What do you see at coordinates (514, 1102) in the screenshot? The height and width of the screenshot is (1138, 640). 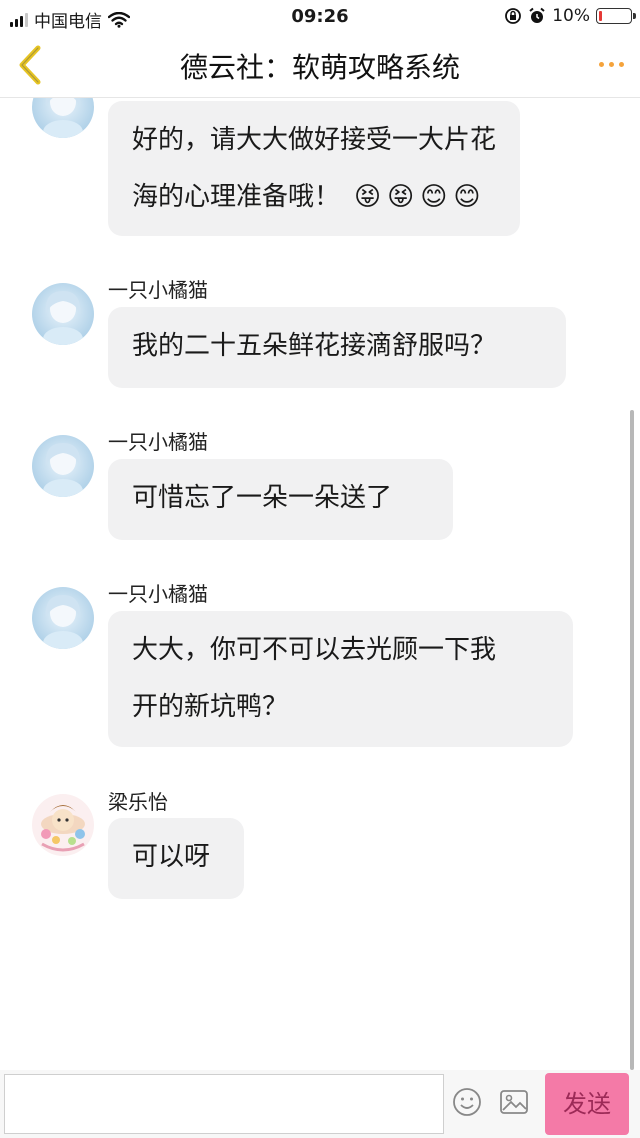 I see `image-icon` at bounding box center [514, 1102].